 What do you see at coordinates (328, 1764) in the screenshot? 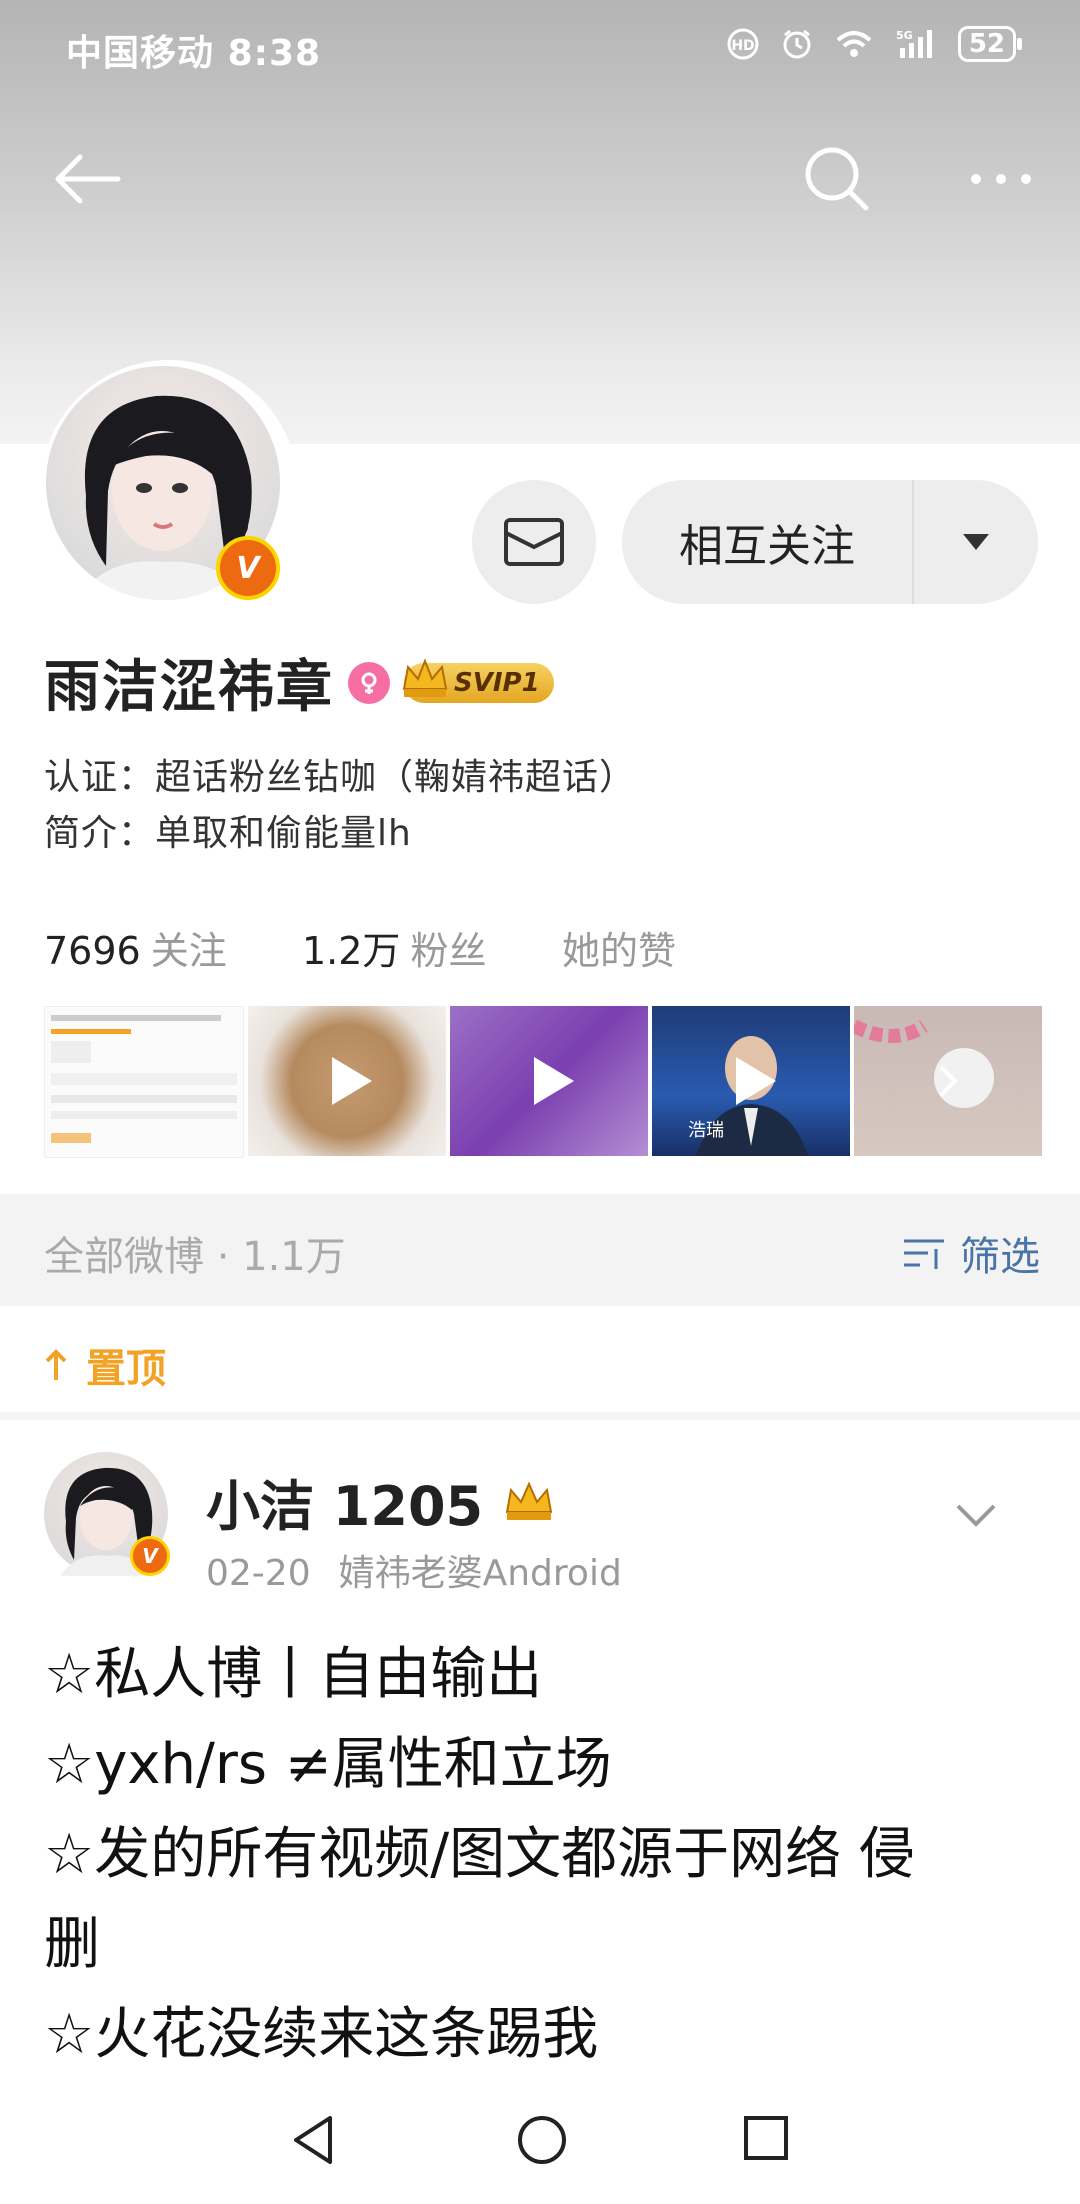
I see `post-line: ☆yxh/rs ≠属性和立场` at bounding box center [328, 1764].